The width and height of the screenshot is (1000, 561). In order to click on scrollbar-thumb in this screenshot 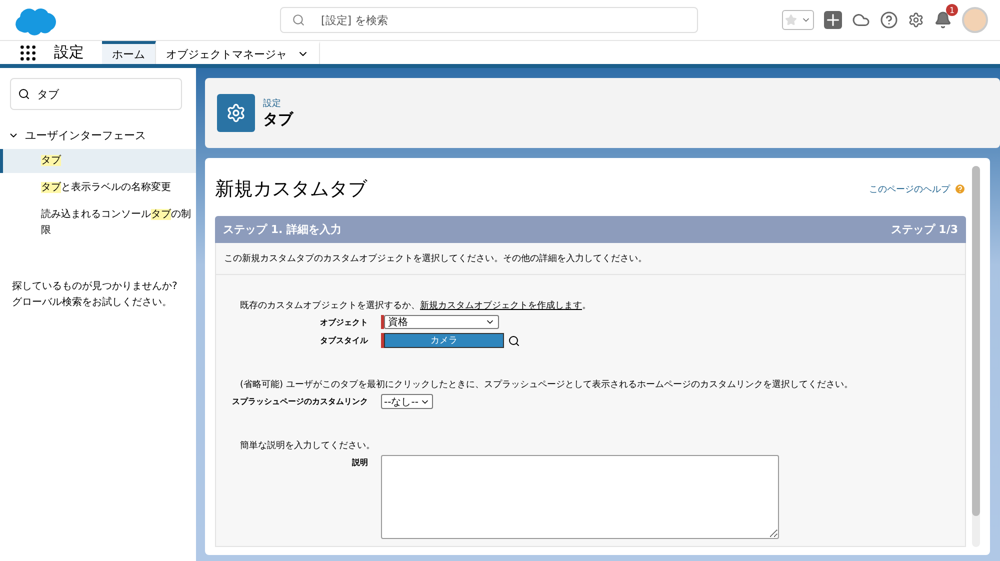, I will do `click(976, 341)`.